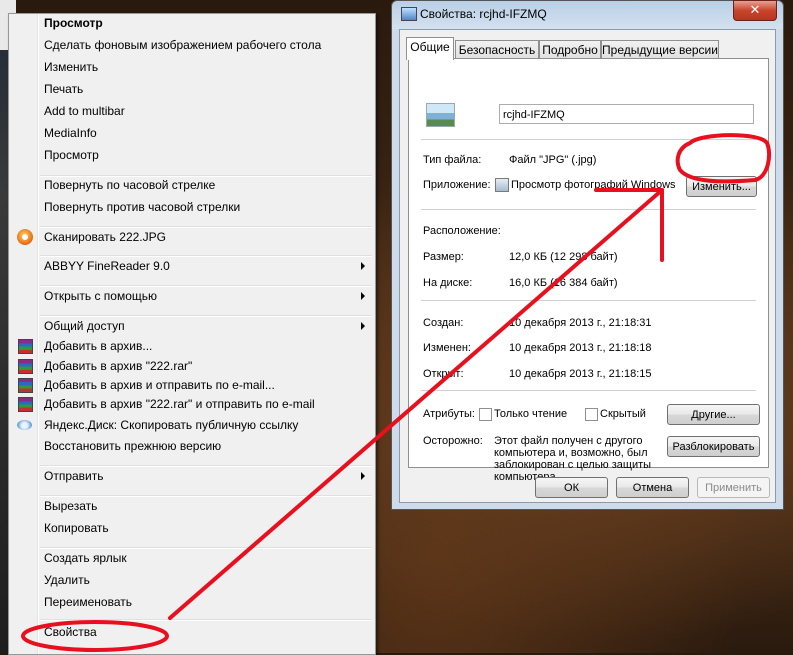  I want to click on tab-security: Безопасность, so click(497, 49).